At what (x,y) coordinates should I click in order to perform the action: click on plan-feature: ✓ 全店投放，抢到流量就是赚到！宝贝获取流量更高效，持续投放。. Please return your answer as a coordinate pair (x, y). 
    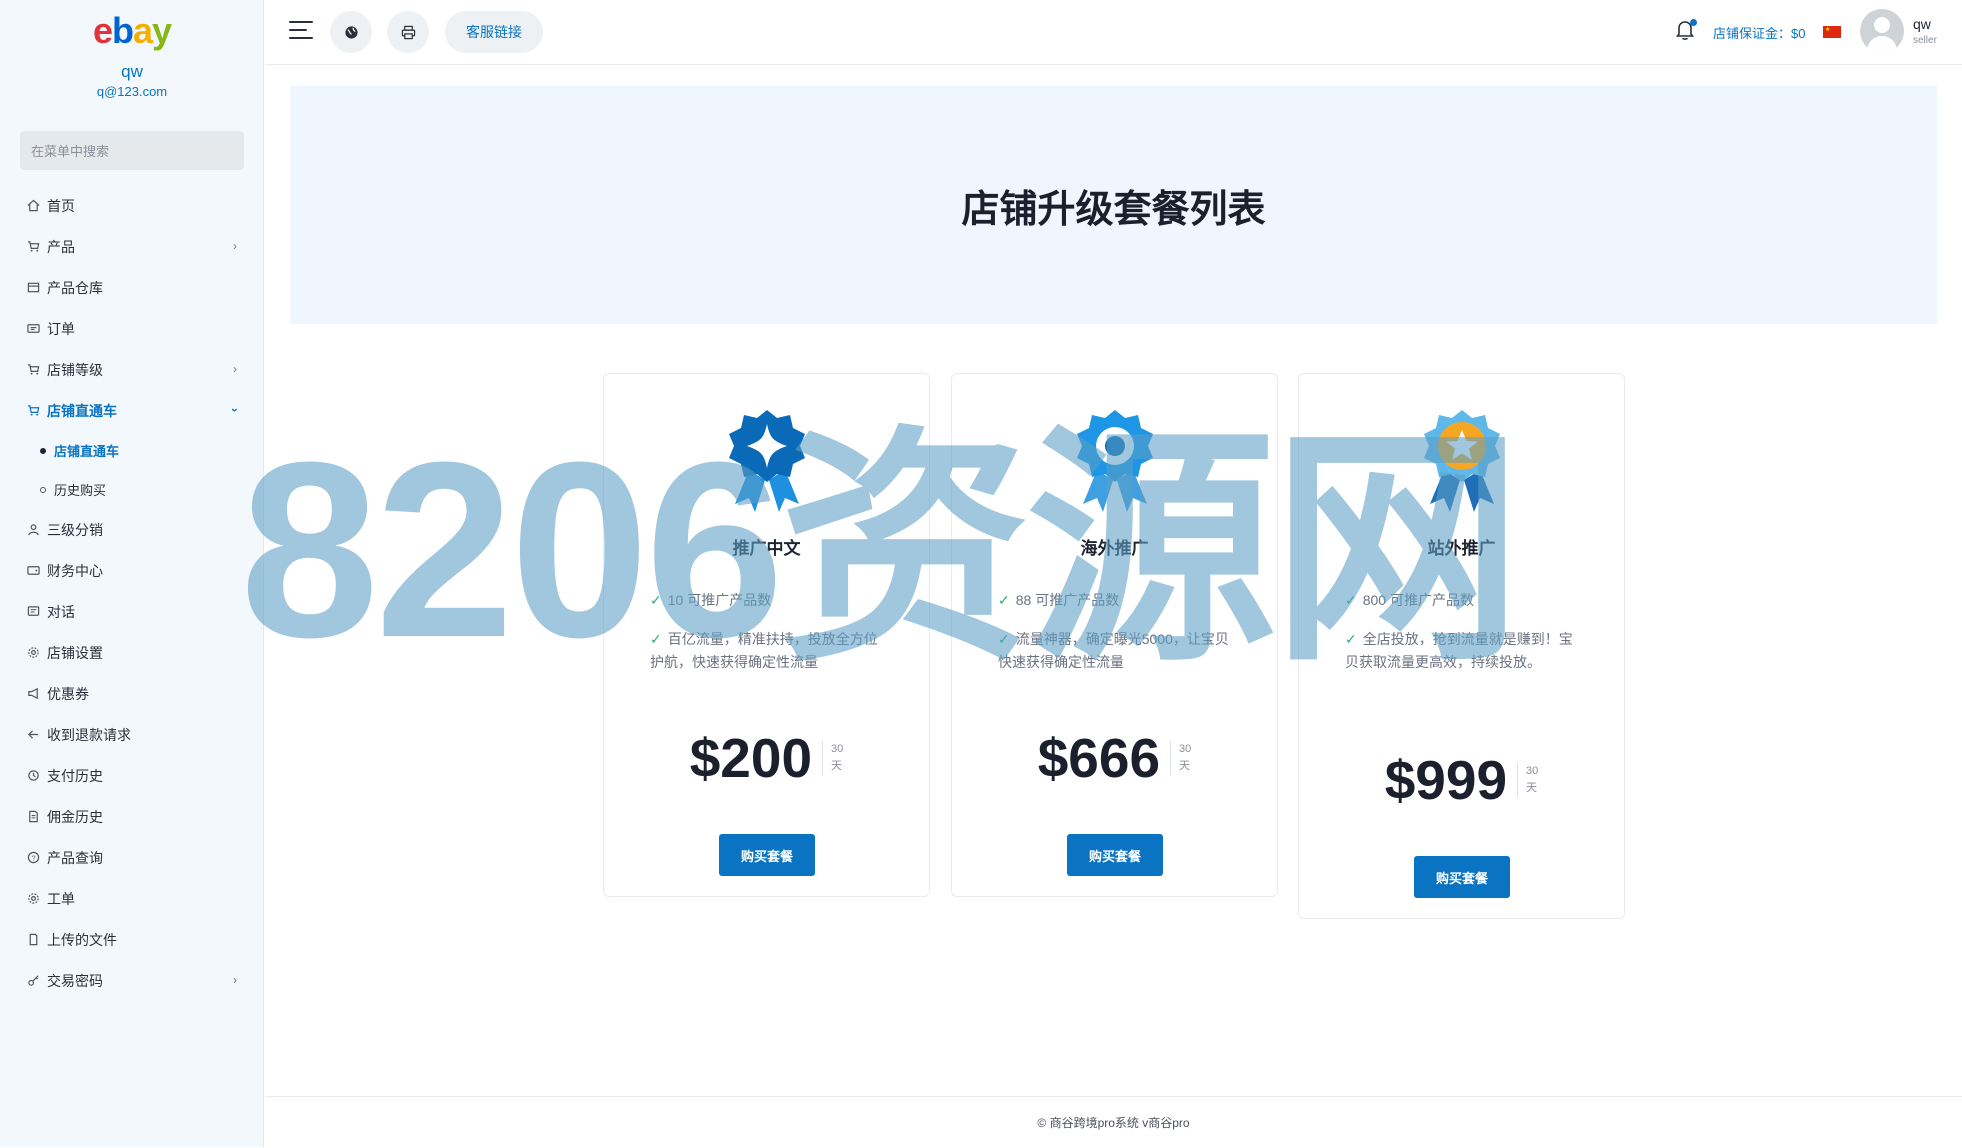
    Looking at the image, I should click on (1465, 651).